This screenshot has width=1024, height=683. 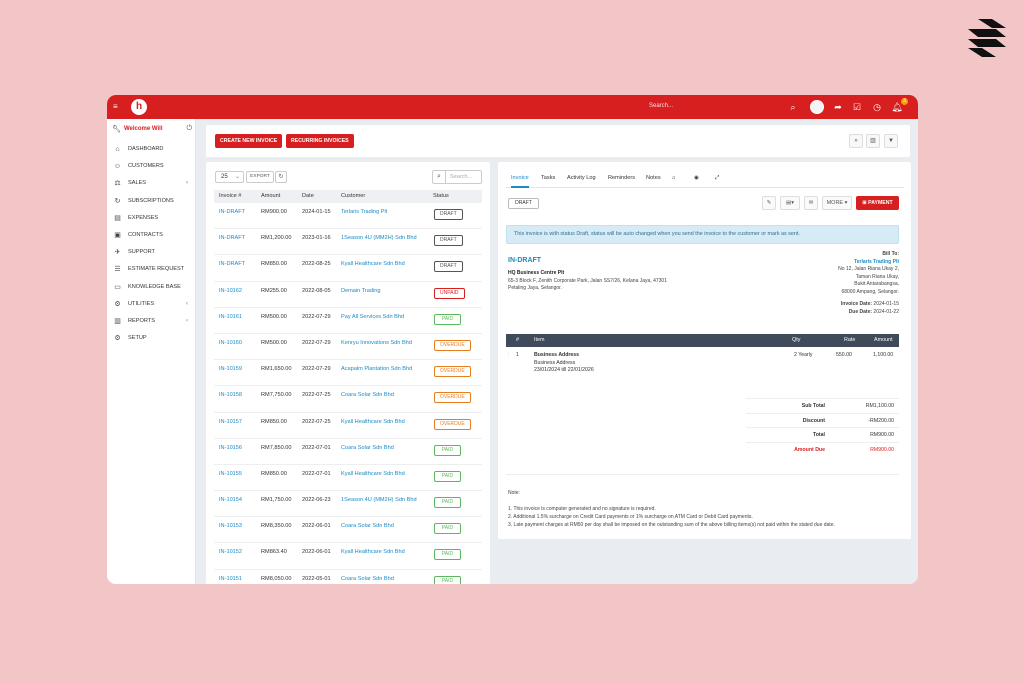 What do you see at coordinates (769, 203) in the screenshot?
I see `edit-icon: ✎` at bounding box center [769, 203].